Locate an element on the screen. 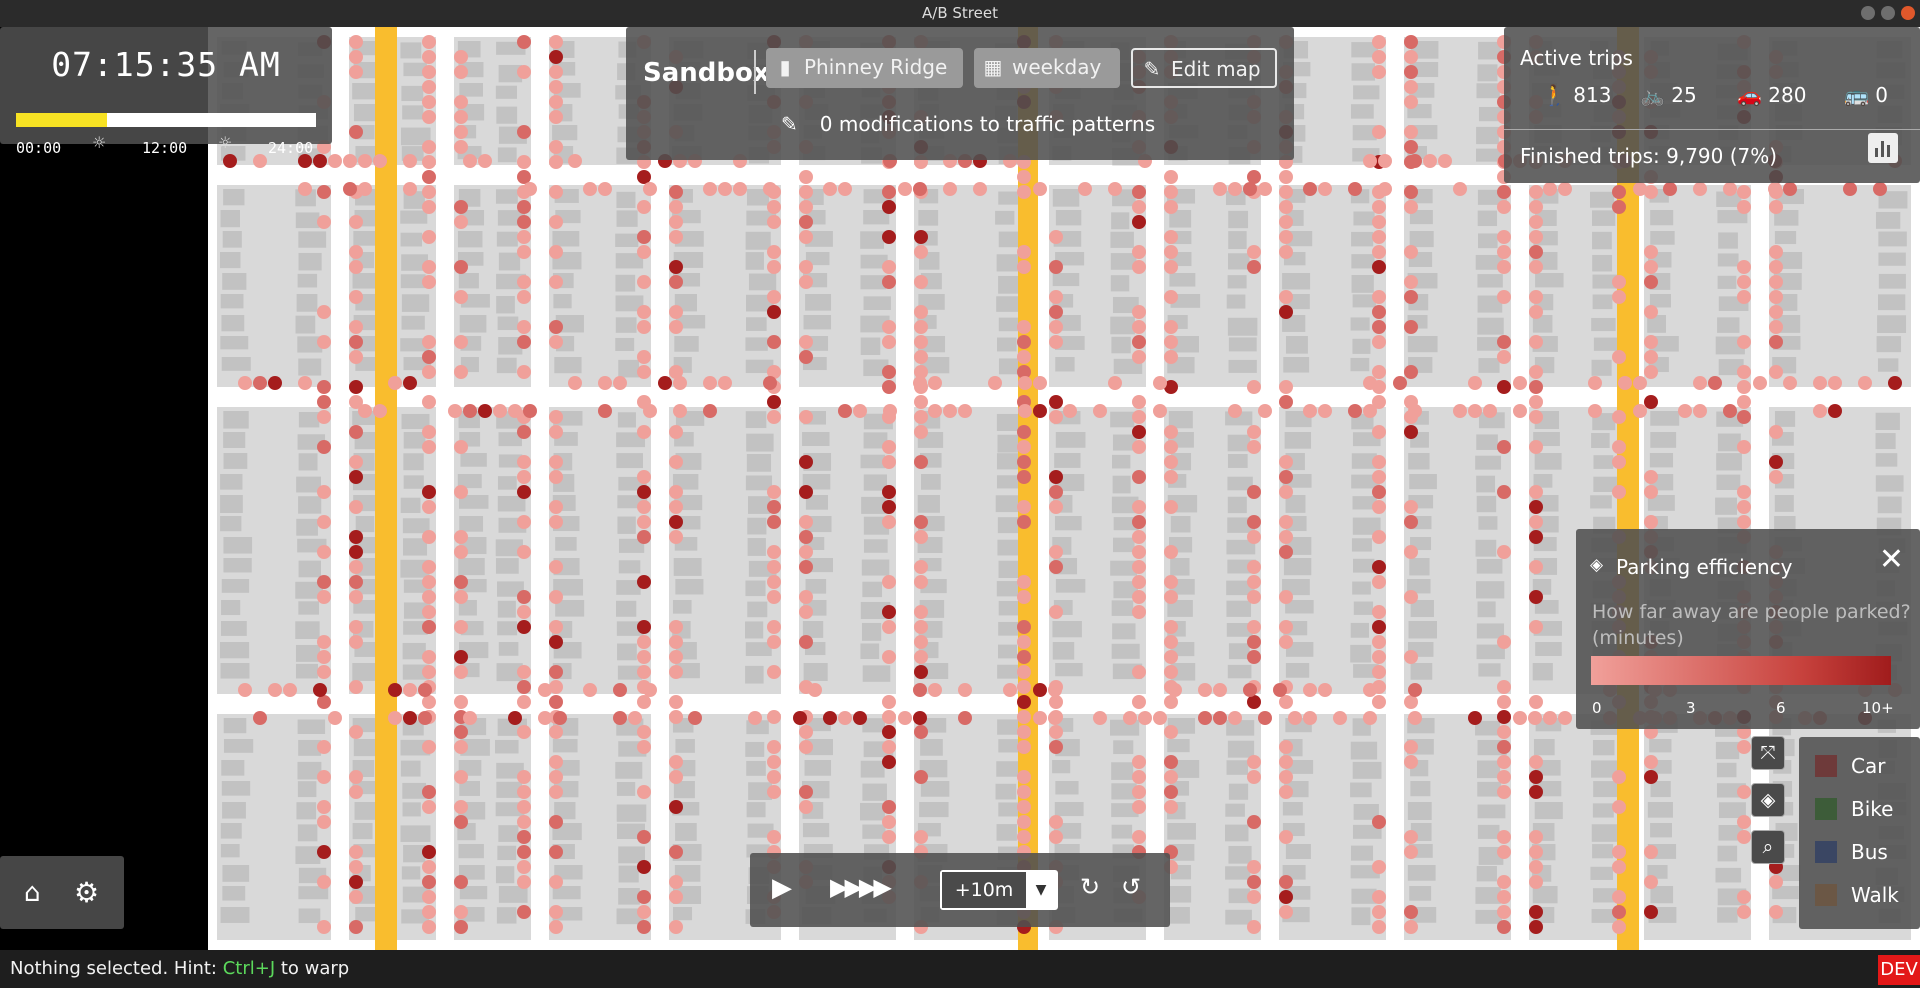 The height and width of the screenshot is (988, 1920). fast-forward-icon: ▶▶▶▶ is located at coordinates (861, 887).